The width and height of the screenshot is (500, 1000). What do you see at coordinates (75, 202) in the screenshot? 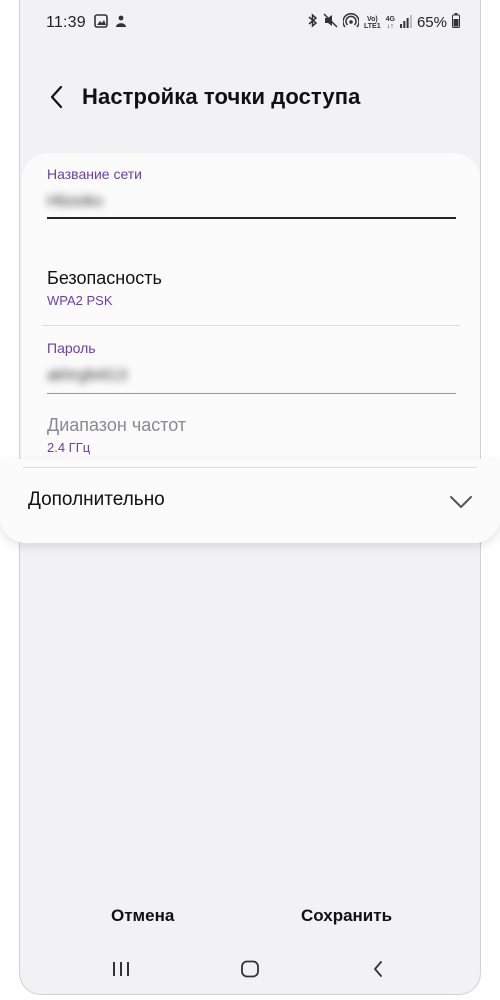
I see `network-name-input: Hlizeiko` at bounding box center [75, 202].